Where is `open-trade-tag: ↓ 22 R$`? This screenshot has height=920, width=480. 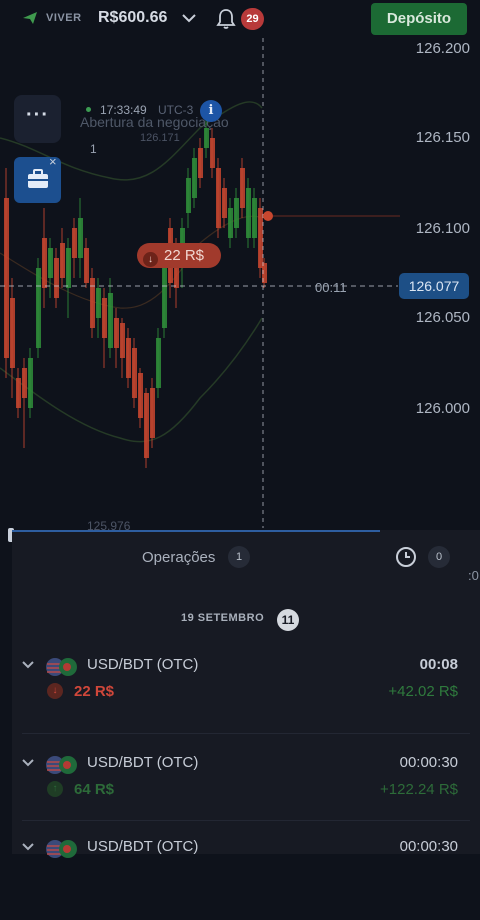 open-trade-tag: ↓ 22 R$ is located at coordinates (179, 255).